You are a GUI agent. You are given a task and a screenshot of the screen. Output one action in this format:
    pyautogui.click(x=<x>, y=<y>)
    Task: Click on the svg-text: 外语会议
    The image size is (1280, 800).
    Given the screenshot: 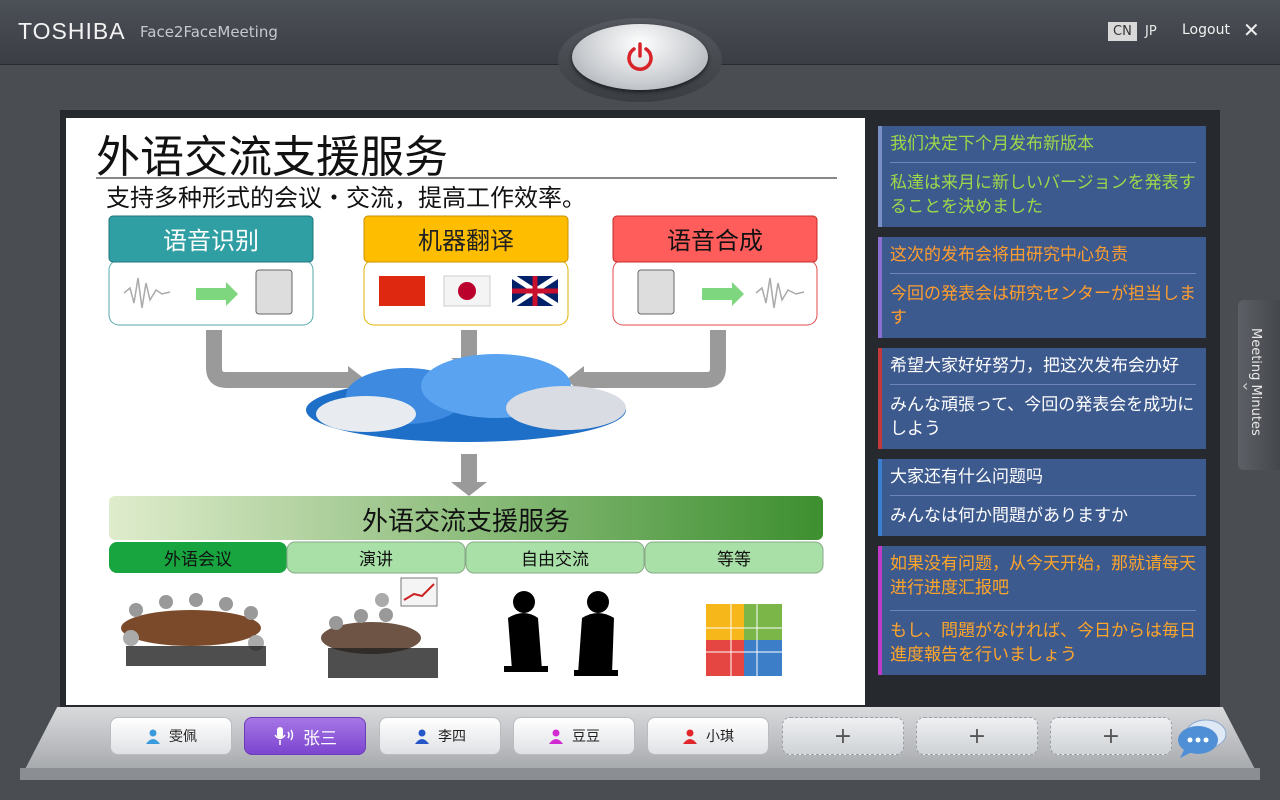 What is the action you would take?
    pyautogui.click(x=198, y=560)
    